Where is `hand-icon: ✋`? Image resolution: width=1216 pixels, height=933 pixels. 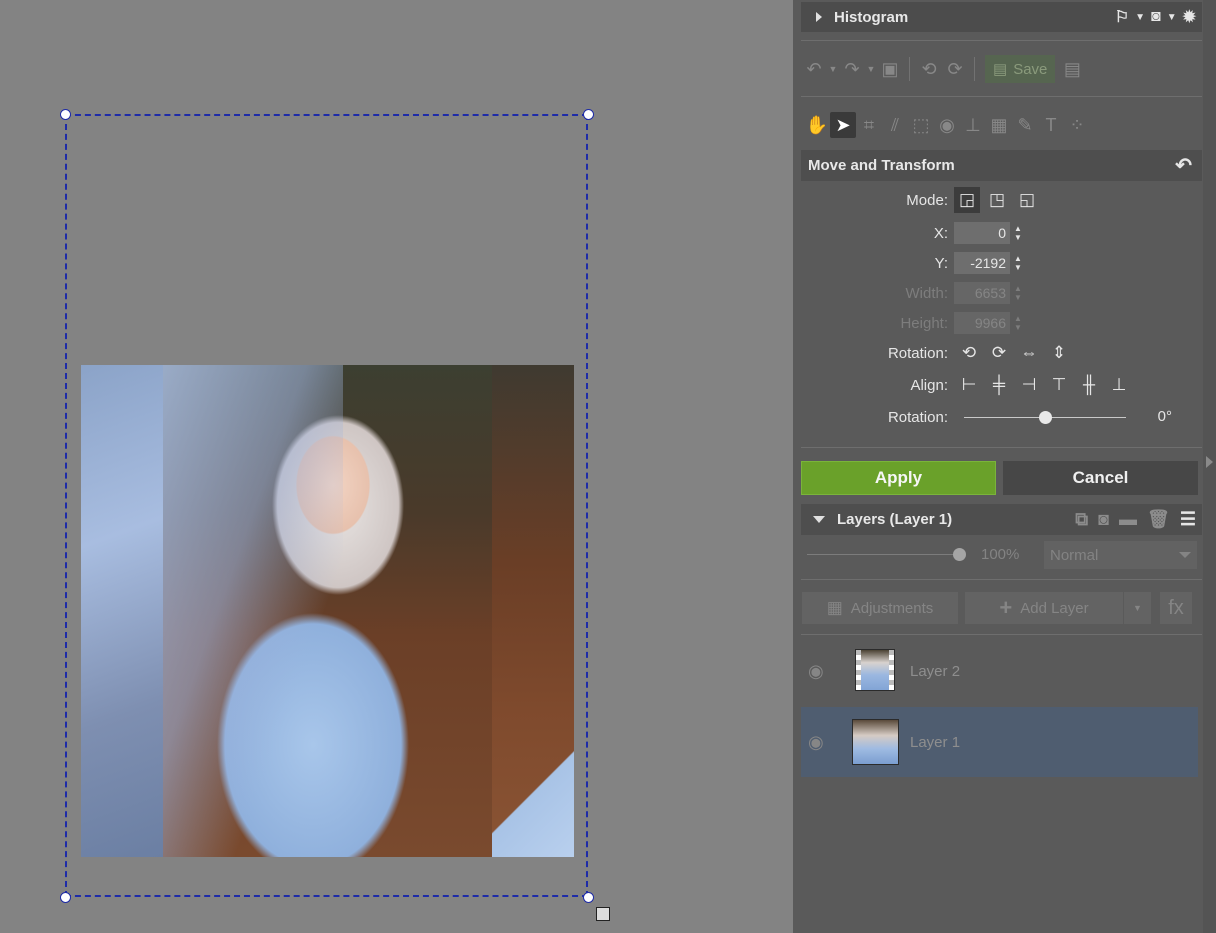 hand-icon: ✋ is located at coordinates (817, 125).